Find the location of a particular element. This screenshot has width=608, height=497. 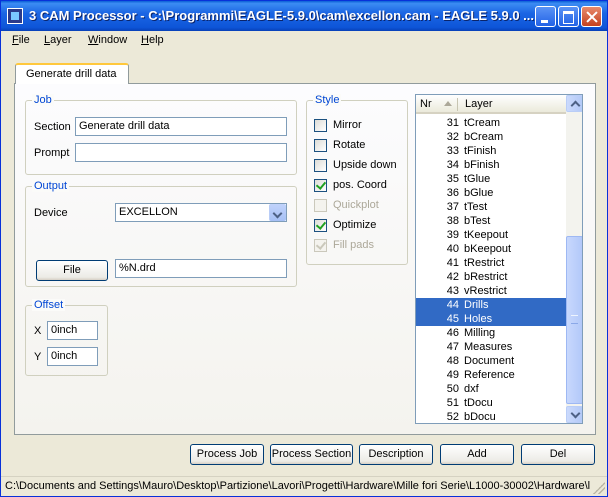

scroll-thumb is located at coordinates (574, 320).